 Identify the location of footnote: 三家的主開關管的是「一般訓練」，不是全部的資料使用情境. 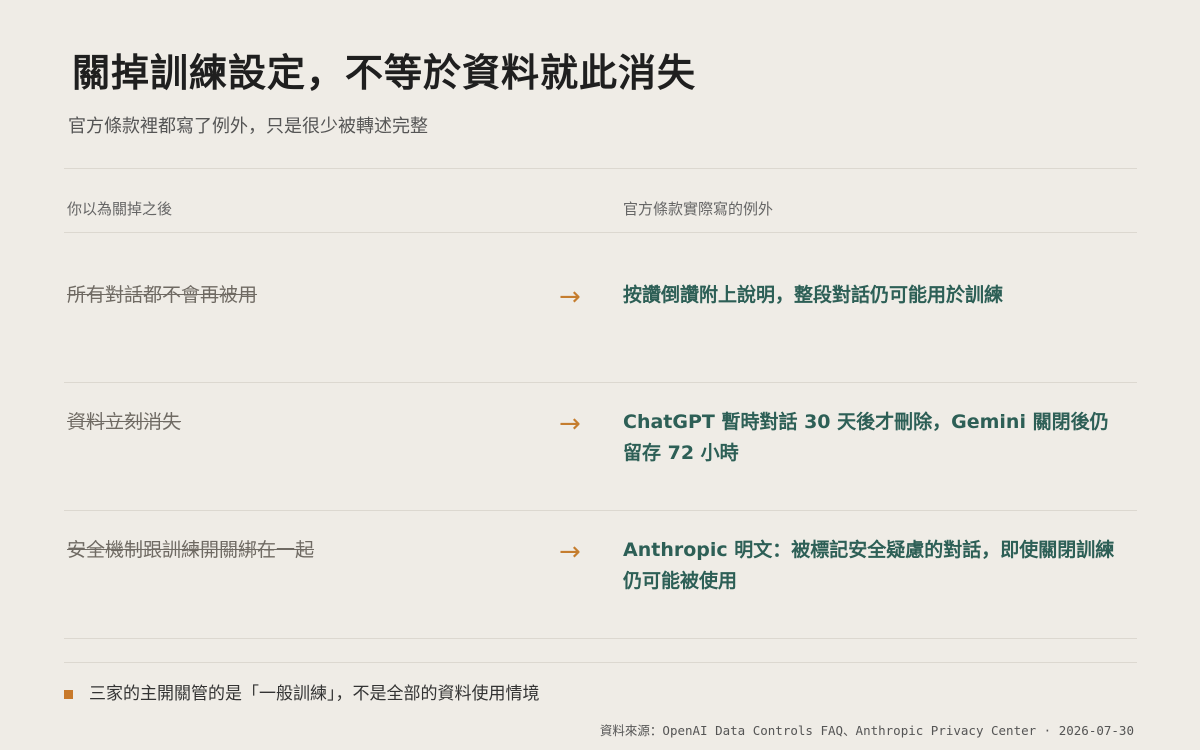
(302, 694).